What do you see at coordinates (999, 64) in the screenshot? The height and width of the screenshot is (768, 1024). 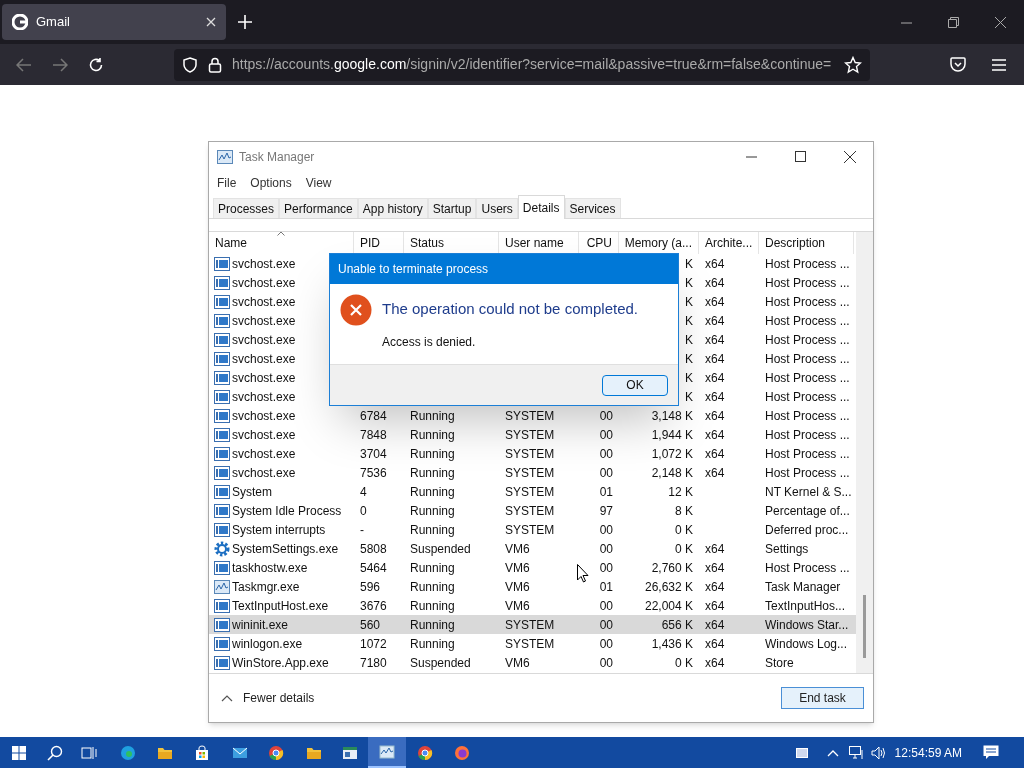 I see `menu-icon` at bounding box center [999, 64].